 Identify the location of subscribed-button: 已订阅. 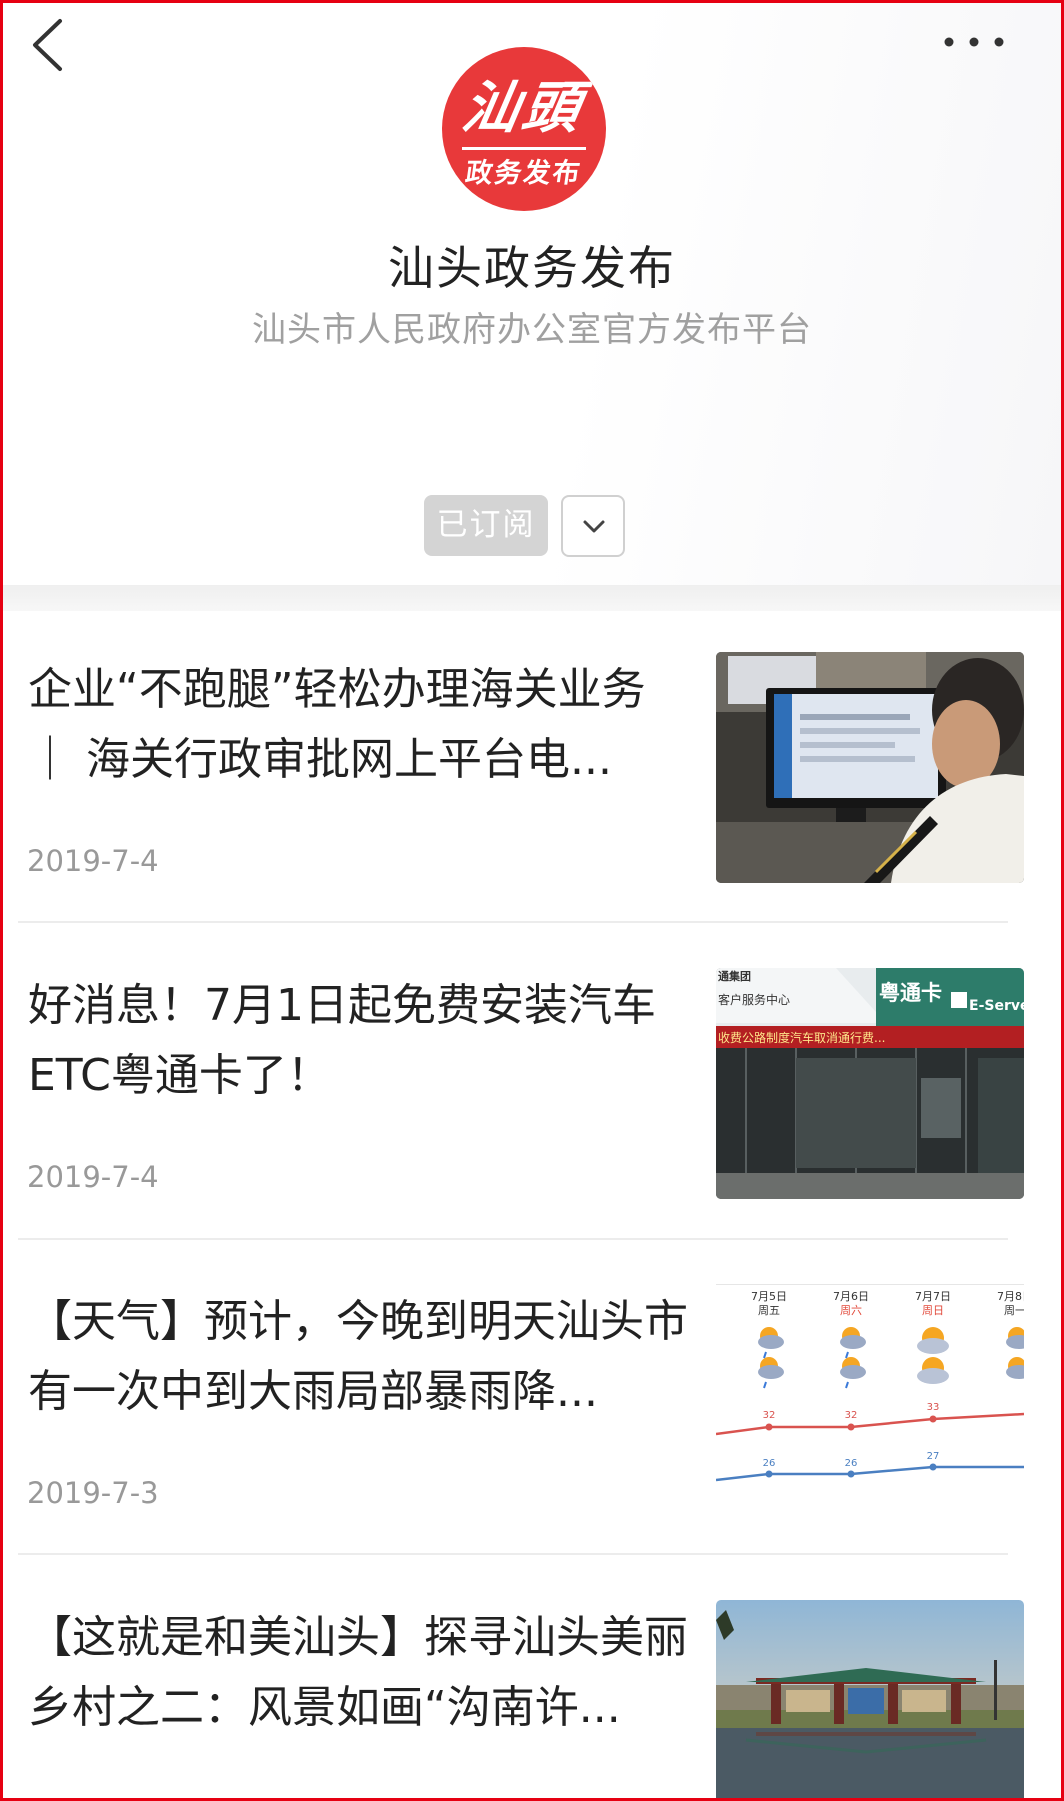
(486, 525).